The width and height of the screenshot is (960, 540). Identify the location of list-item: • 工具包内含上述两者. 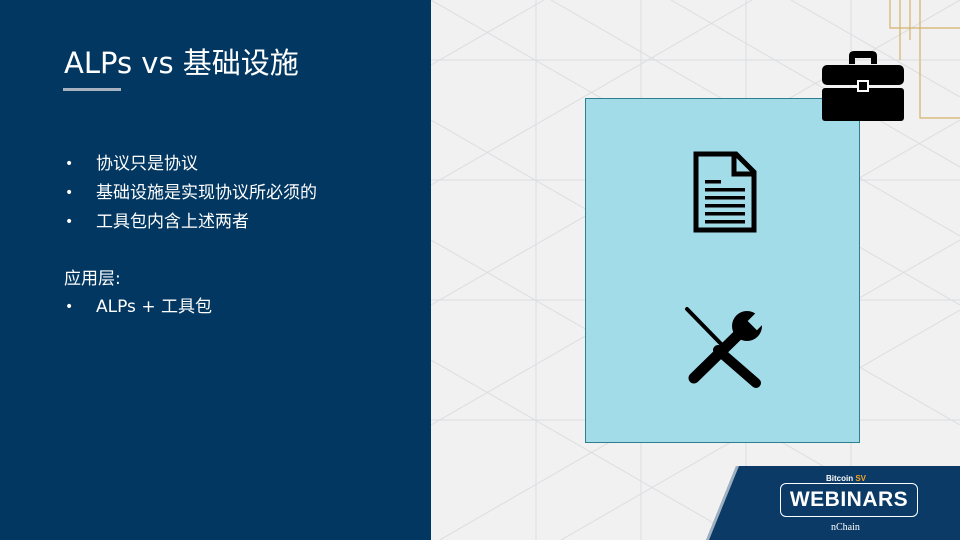
(190, 222).